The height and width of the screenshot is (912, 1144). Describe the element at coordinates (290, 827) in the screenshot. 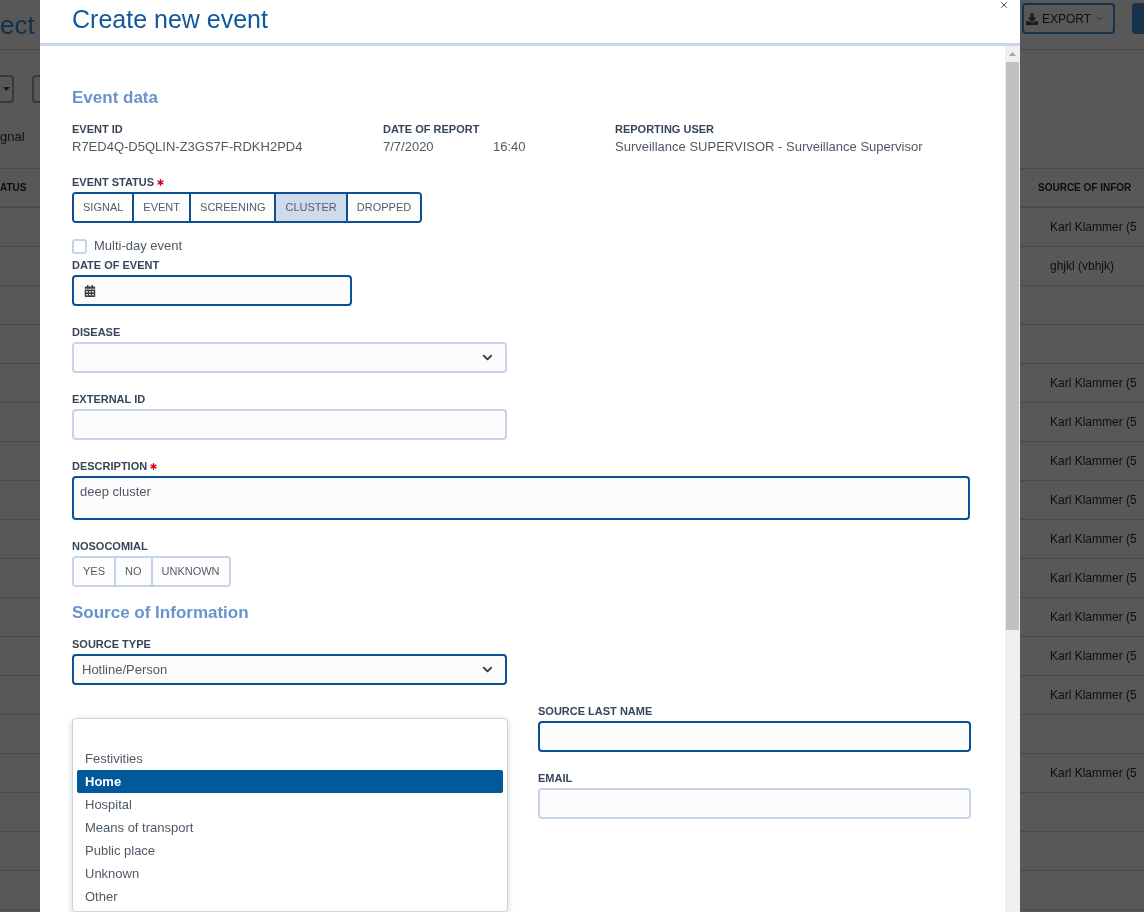

I see `dropdown-option: Means of transport` at that location.